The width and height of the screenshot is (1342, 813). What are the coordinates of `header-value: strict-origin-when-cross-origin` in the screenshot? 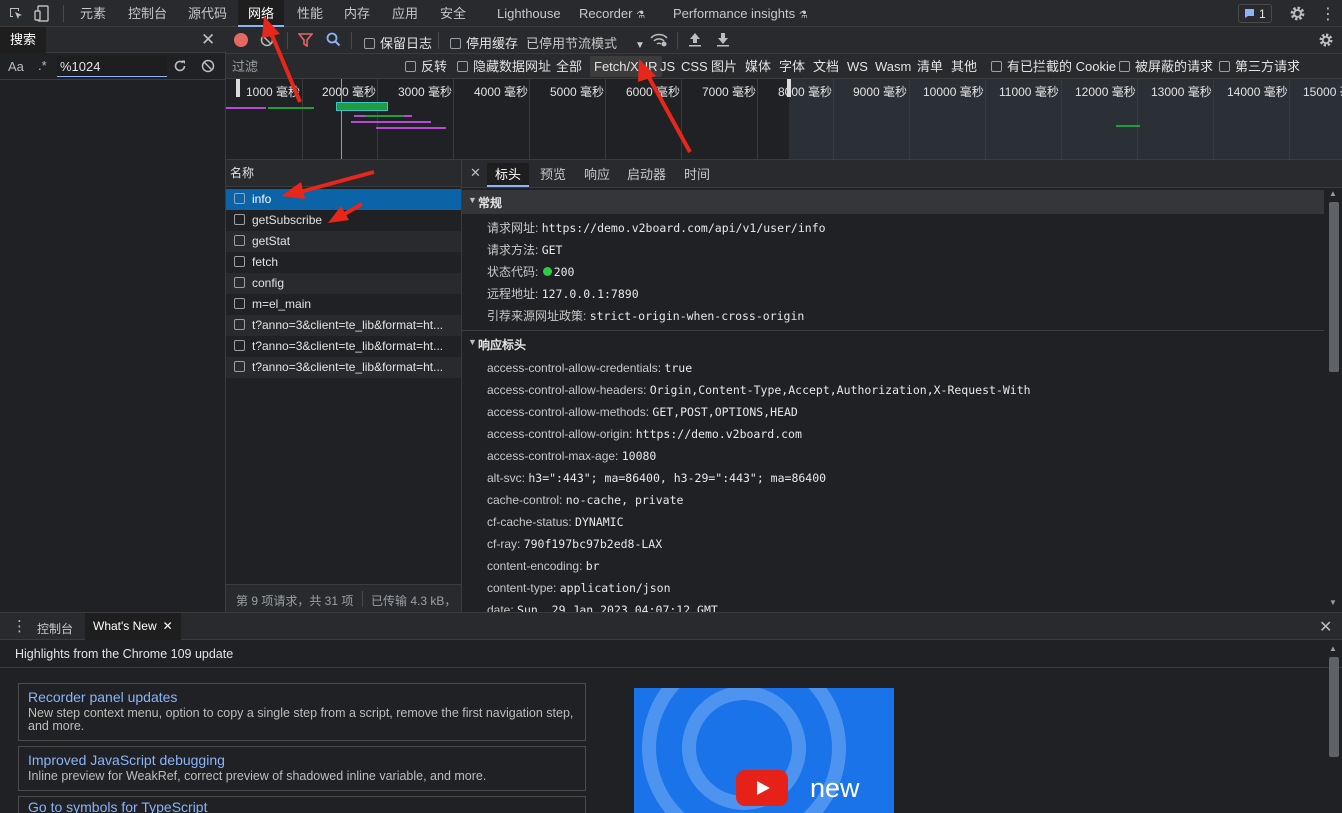 It's located at (697, 316).